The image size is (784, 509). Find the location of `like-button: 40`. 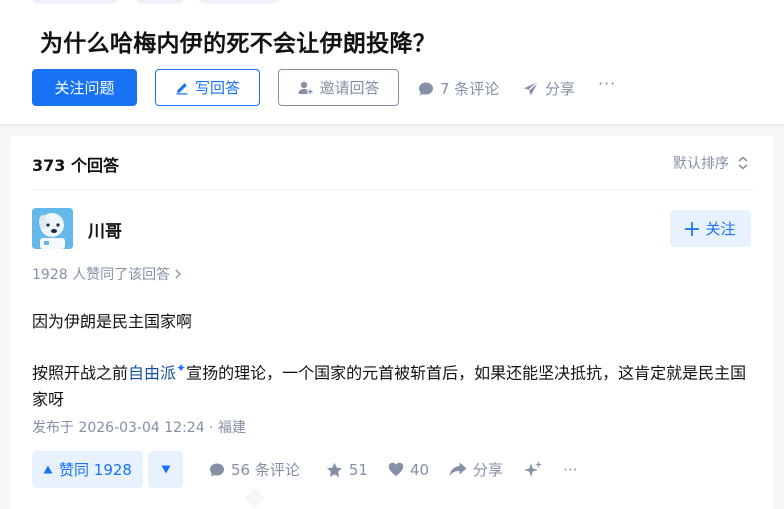

like-button: 40 is located at coordinates (408, 470).